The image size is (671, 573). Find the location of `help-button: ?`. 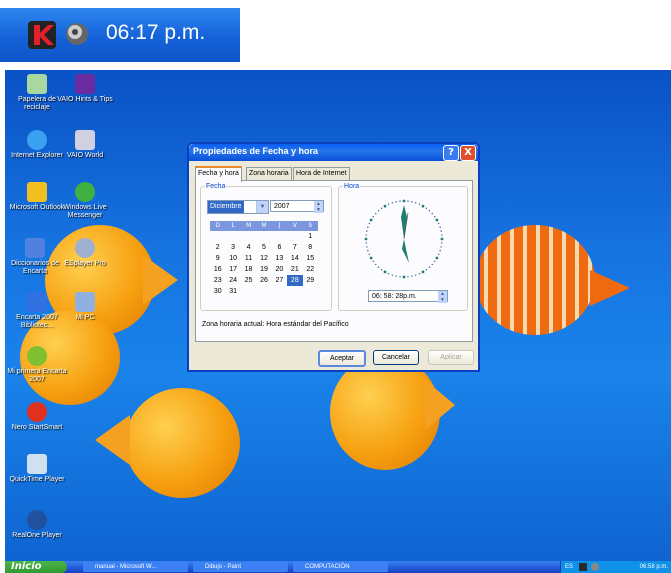

help-button: ? is located at coordinates (451, 153).